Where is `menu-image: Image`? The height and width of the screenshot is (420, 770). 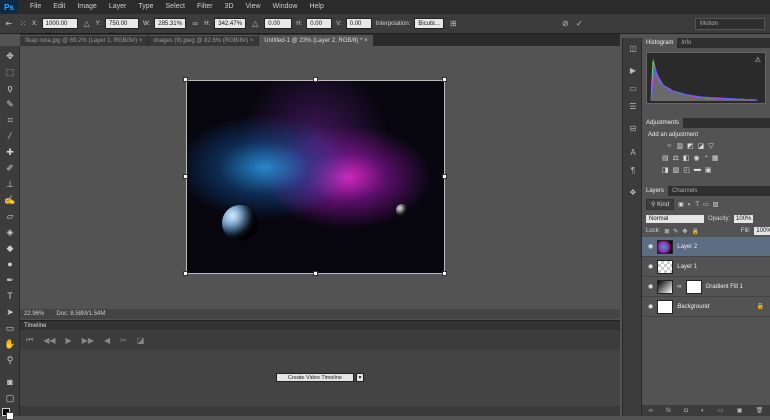
menu-image: Image is located at coordinates (86, 7).